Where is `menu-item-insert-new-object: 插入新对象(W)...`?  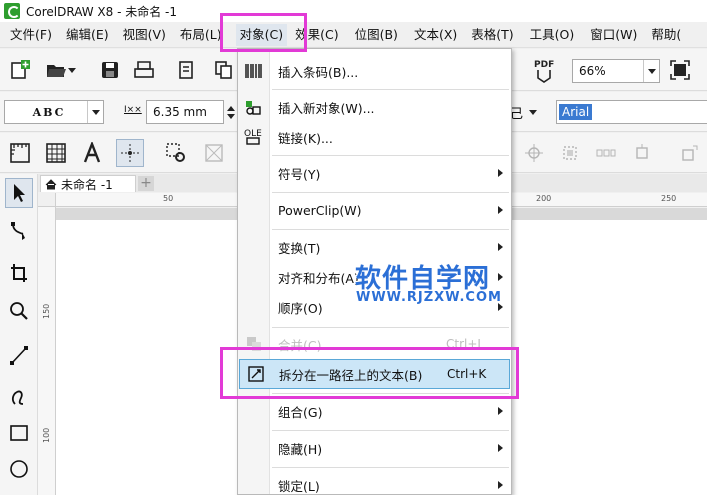
menu-item-insert-new-object: 插入新对象(W)... is located at coordinates (374, 107).